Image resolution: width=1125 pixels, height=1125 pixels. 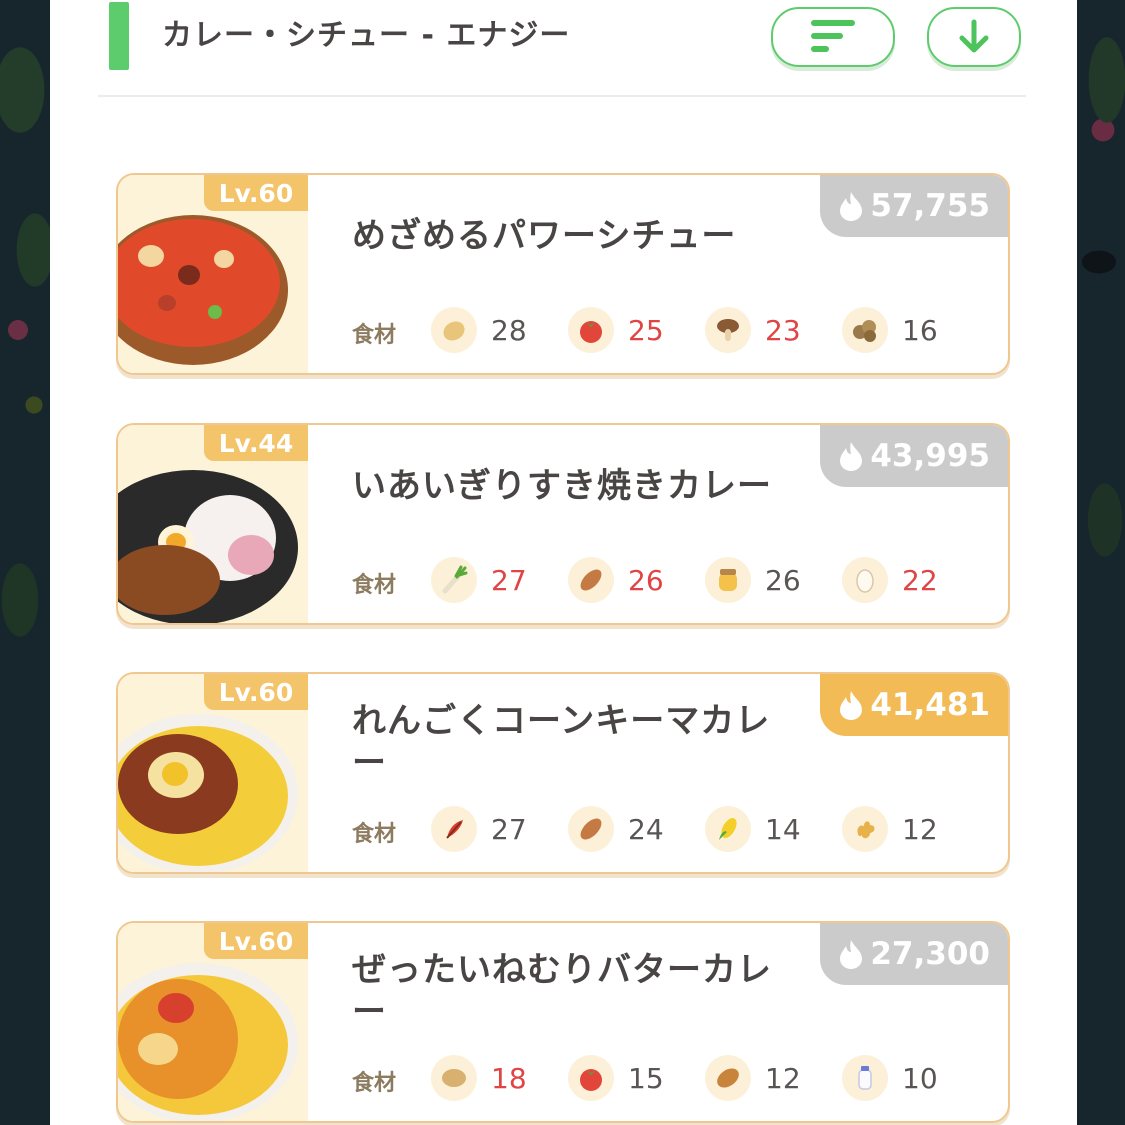 What do you see at coordinates (890, 330) in the screenshot?
I see `ingredient-item: 16` at bounding box center [890, 330].